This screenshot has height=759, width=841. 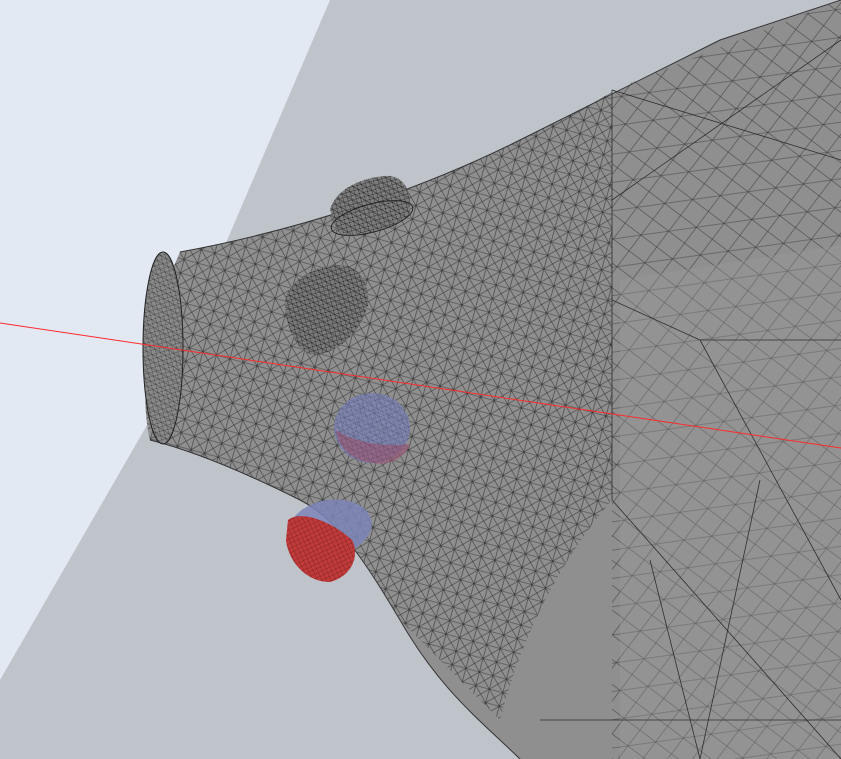 What do you see at coordinates (163, 348) in the screenshot?
I see `mesh-end-cap` at bounding box center [163, 348].